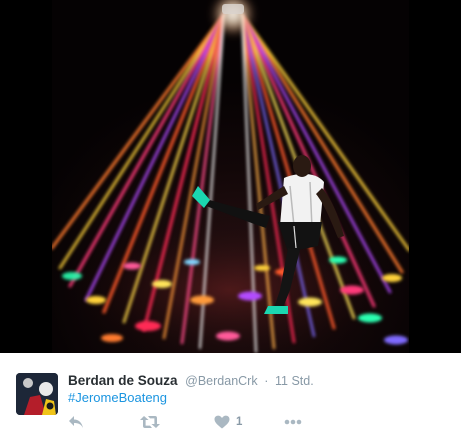  I want to click on hashtag-link: #JeromeBoateng, so click(117, 397).